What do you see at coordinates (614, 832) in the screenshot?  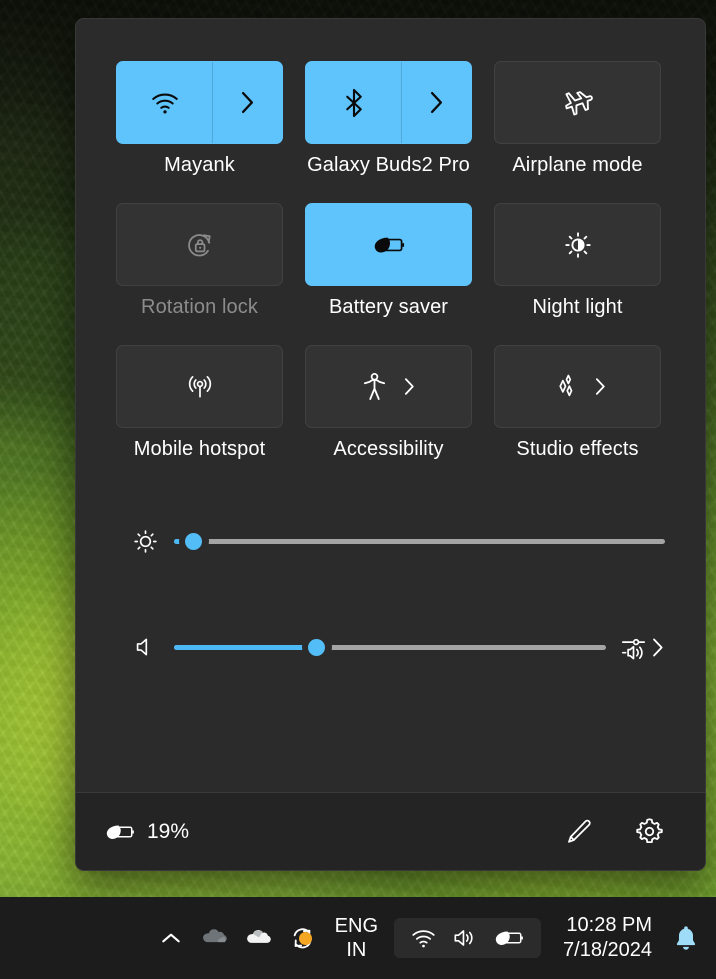 I see `footer-actions` at bounding box center [614, 832].